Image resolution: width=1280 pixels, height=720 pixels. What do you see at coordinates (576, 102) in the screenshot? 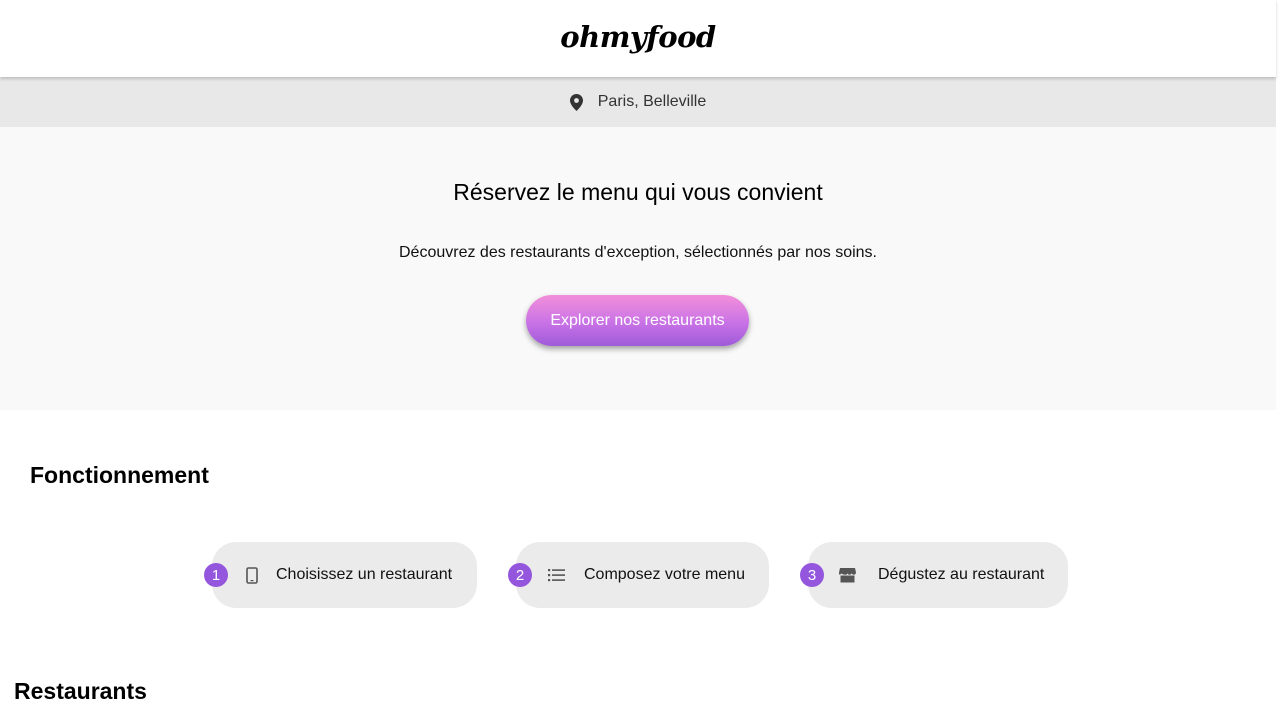
I see `map-pin-icon` at bounding box center [576, 102].